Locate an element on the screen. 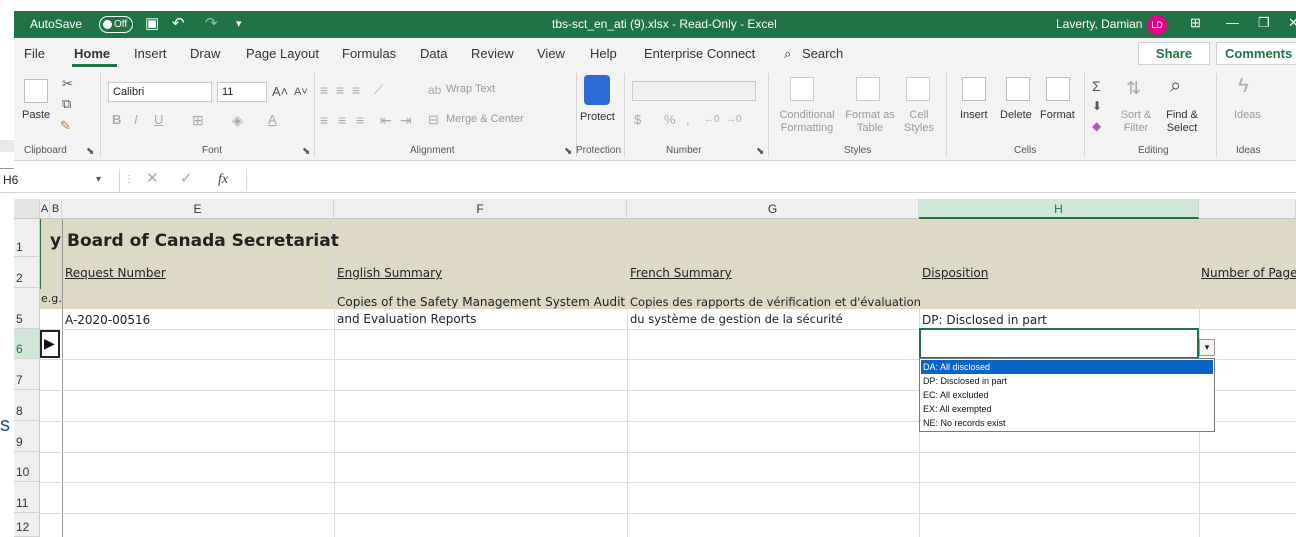 This screenshot has width=1296, height=537. currency-icon: $ is located at coordinates (637, 120).